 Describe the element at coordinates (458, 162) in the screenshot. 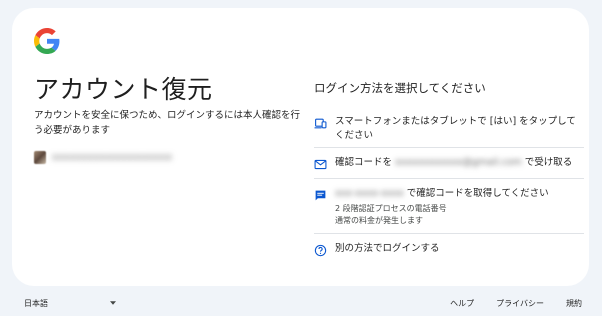

I see `option-email-redacted: xxxxxxxxxxxx@gmail.com` at that location.